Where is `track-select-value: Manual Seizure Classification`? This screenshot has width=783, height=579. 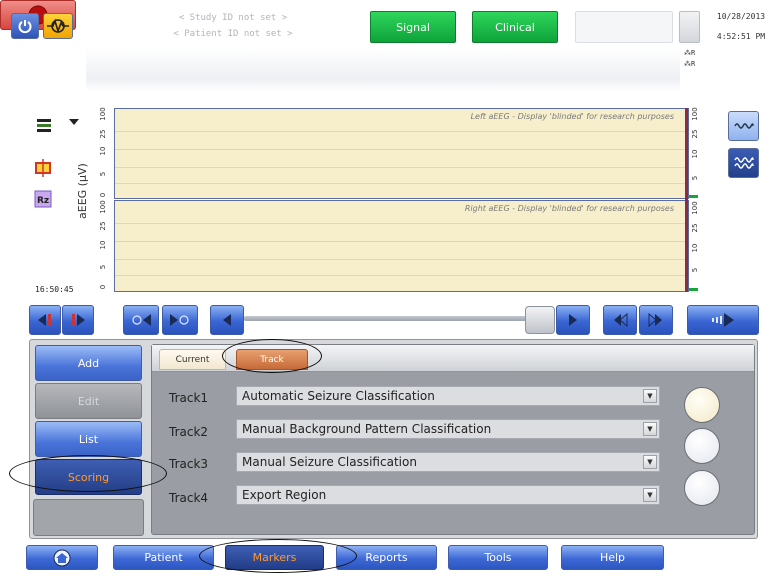 track-select-value: Manual Seizure Classification is located at coordinates (329, 462).